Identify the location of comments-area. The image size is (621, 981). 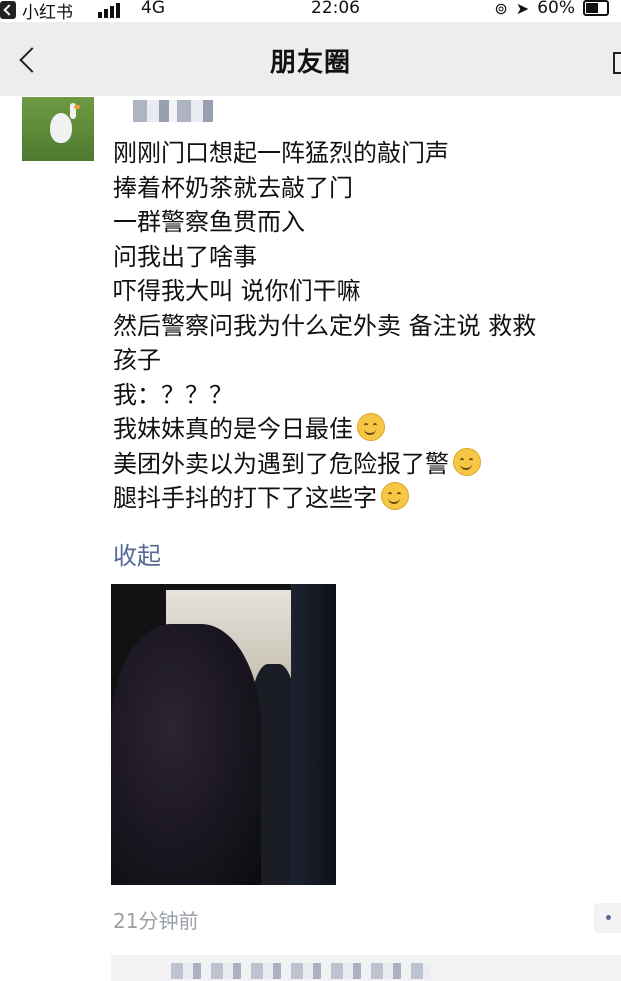
(366, 968).